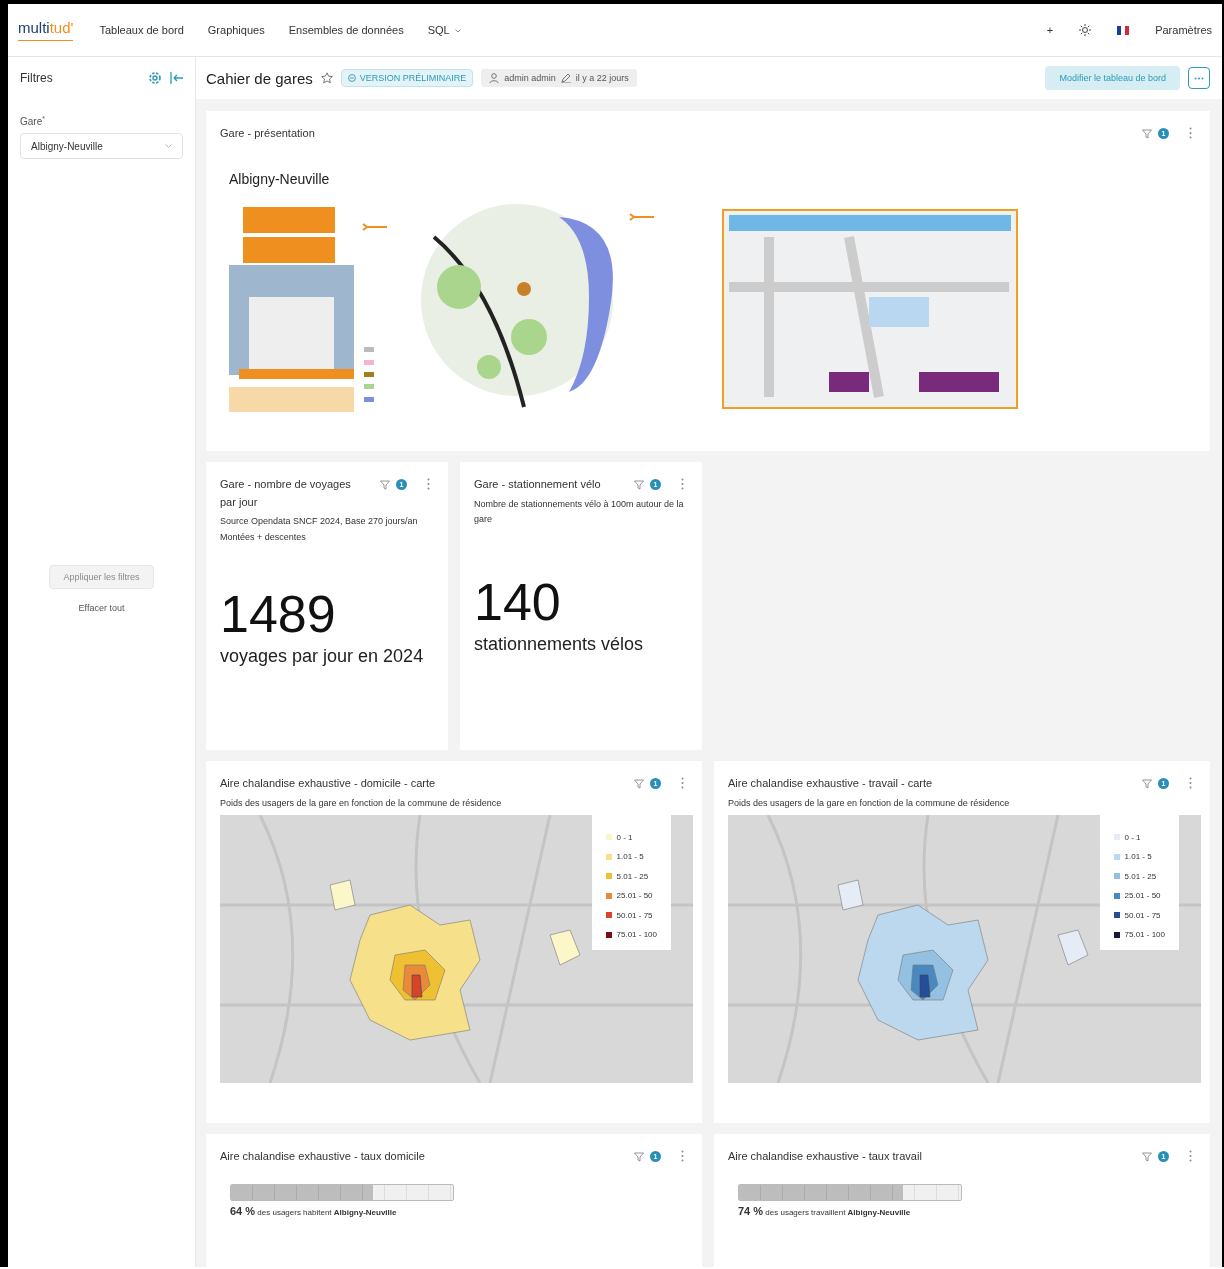  What do you see at coordinates (101, 608) in the screenshot?
I see `clear-all-link: Effacer tout` at bounding box center [101, 608].